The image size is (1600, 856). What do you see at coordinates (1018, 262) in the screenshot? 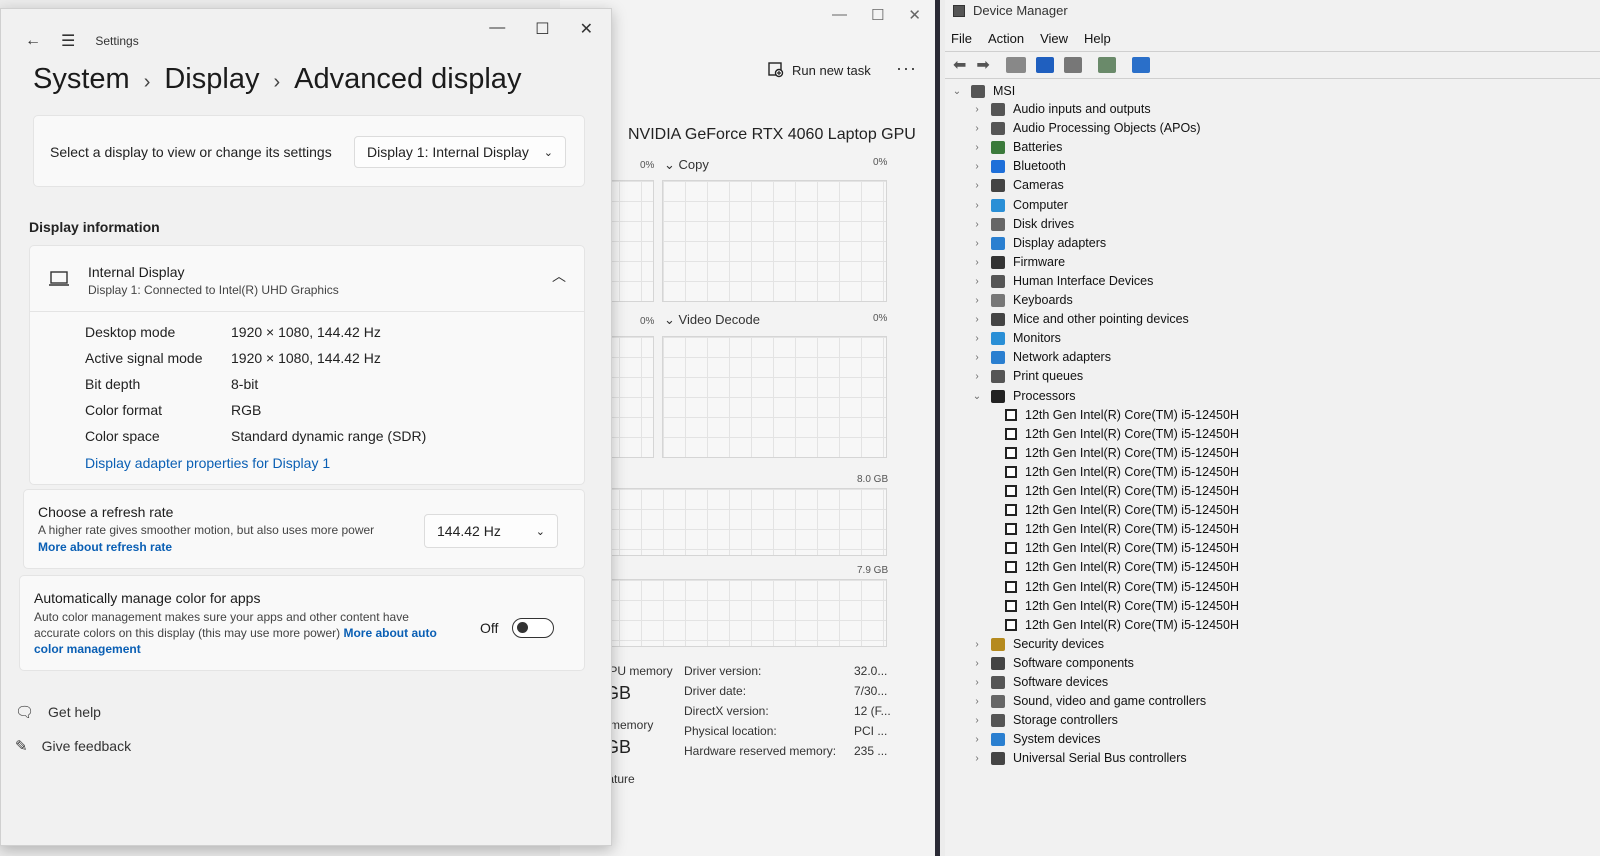
I see `tree-category-item: › Firmware` at bounding box center [1018, 262].